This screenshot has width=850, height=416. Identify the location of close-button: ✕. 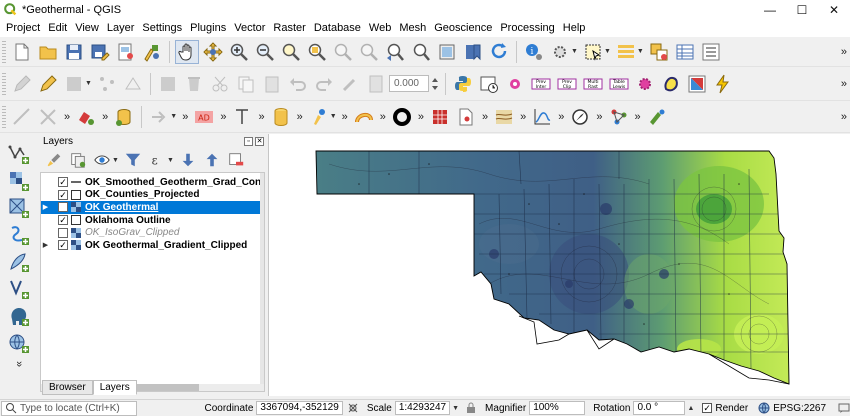
(834, 9).